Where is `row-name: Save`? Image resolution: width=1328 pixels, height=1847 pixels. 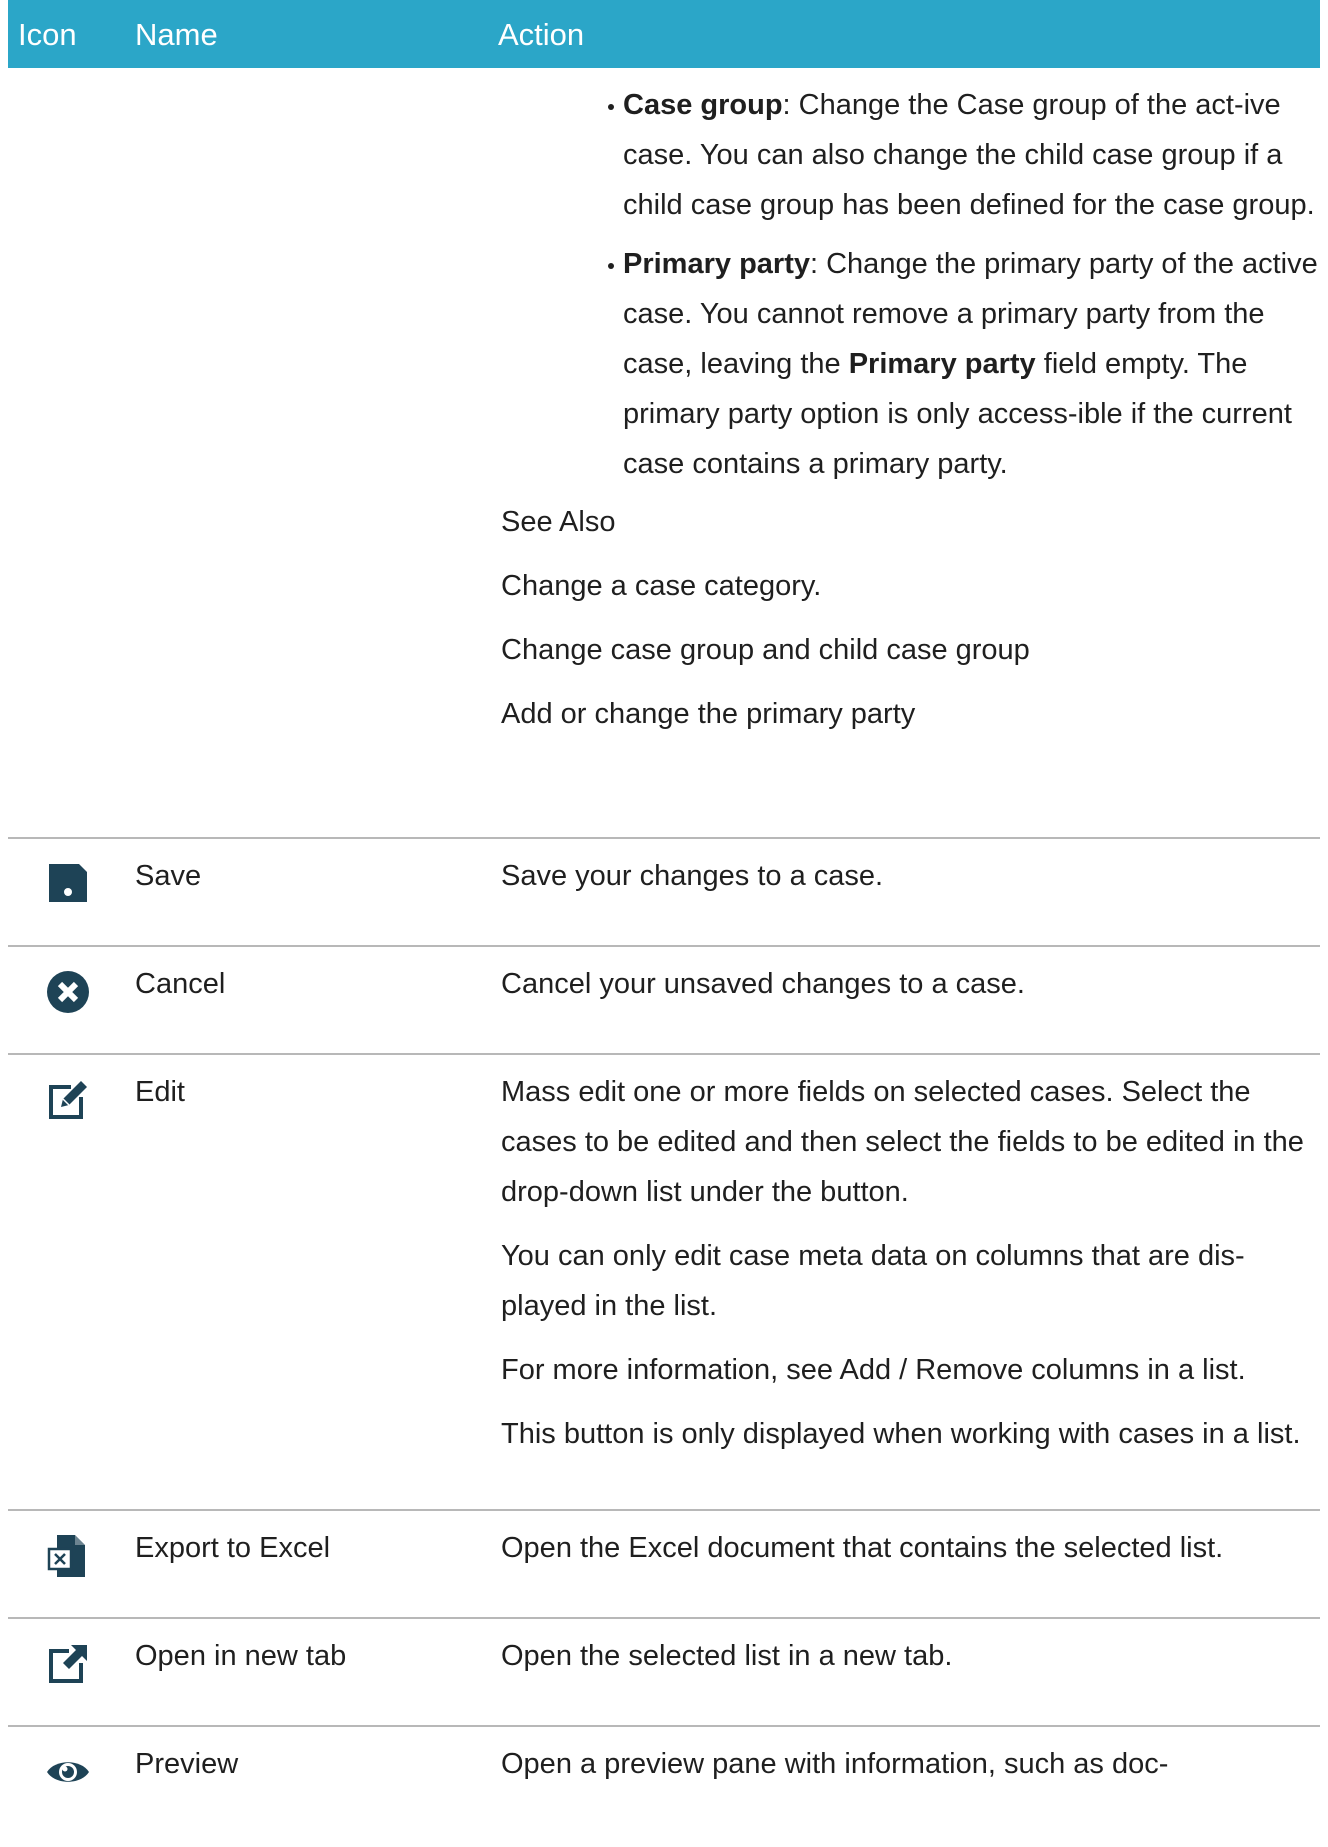 row-name: Save is located at coordinates (168, 876).